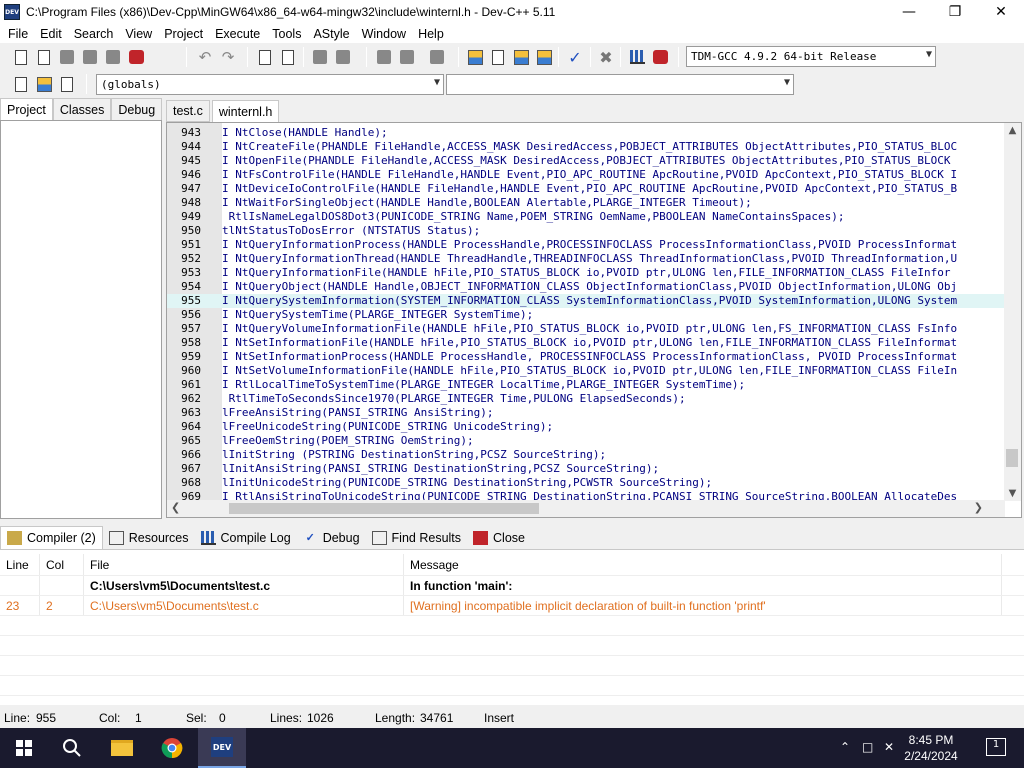 The height and width of the screenshot is (768, 1024). What do you see at coordinates (188, 111) in the screenshot?
I see `tab-test-c: test.c` at bounding box center [188, 111].